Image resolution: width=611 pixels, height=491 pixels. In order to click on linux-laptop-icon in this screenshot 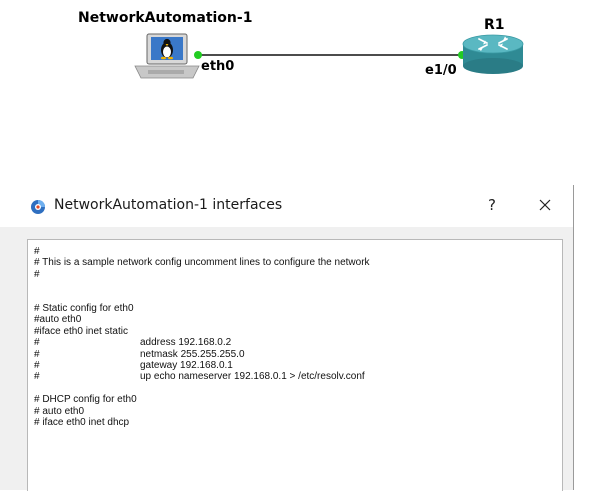, I will do `click(167, 56)`.